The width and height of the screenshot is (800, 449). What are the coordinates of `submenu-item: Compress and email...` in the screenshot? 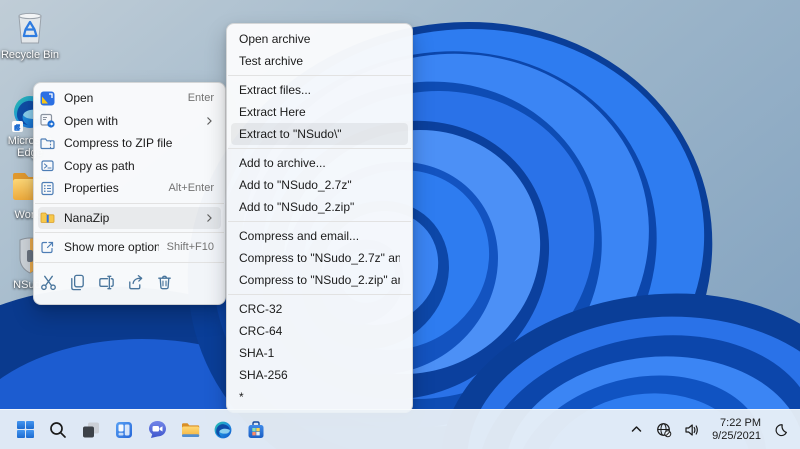 It's located at (319, 236).